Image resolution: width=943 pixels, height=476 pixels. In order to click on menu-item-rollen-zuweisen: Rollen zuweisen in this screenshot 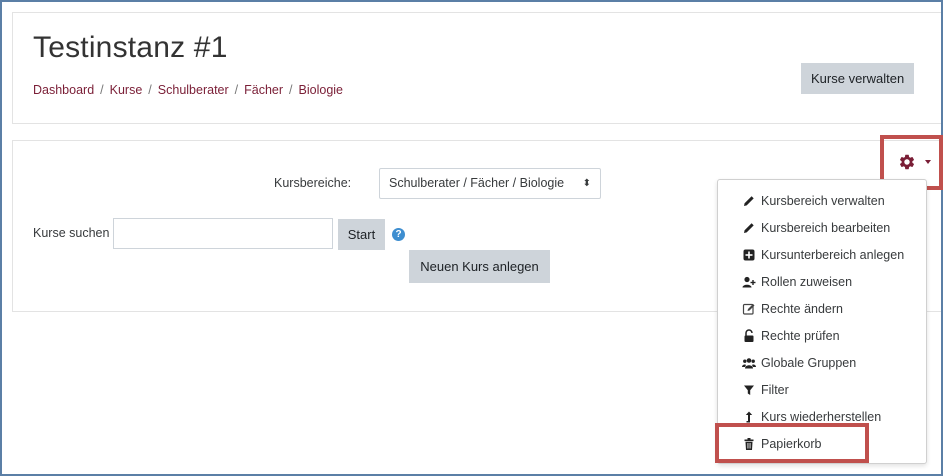, I will do `click(797, 282)`.